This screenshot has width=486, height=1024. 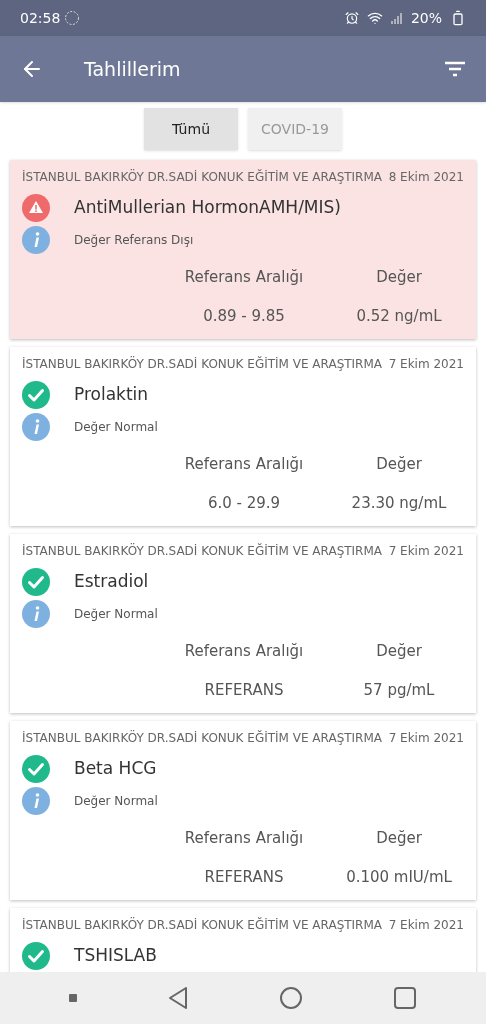 I want to click on warning-icon, so click(x=36, y=208).